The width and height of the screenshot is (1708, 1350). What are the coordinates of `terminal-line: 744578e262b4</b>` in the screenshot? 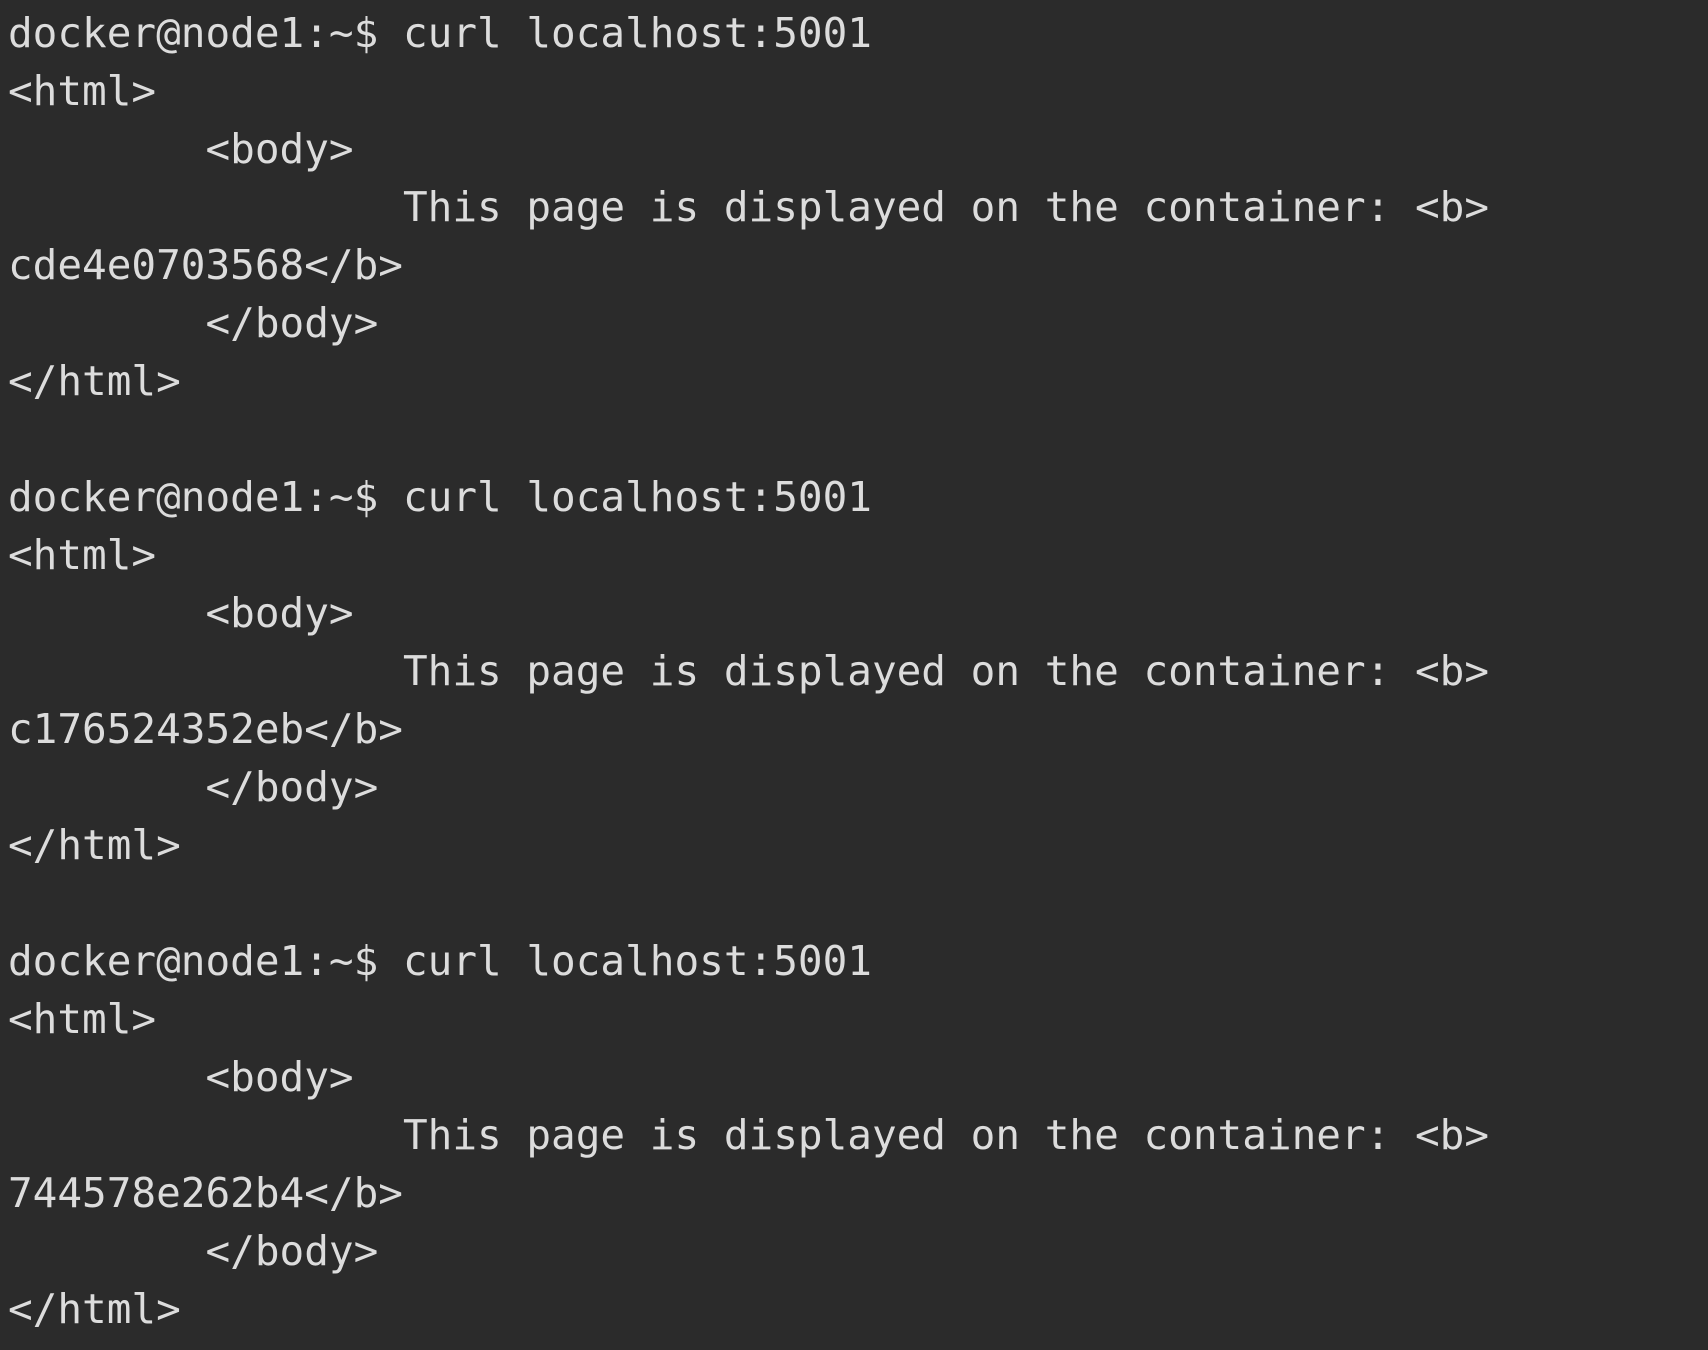 It's located at (205, 1193).